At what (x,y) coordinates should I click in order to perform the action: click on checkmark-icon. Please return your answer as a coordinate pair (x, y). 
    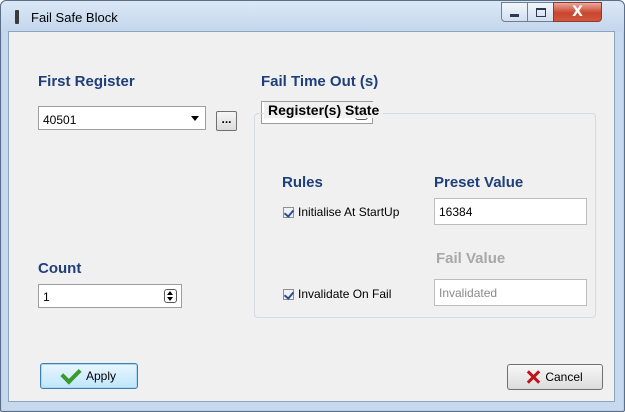
    Looking at the image, I should click on (71, 374).